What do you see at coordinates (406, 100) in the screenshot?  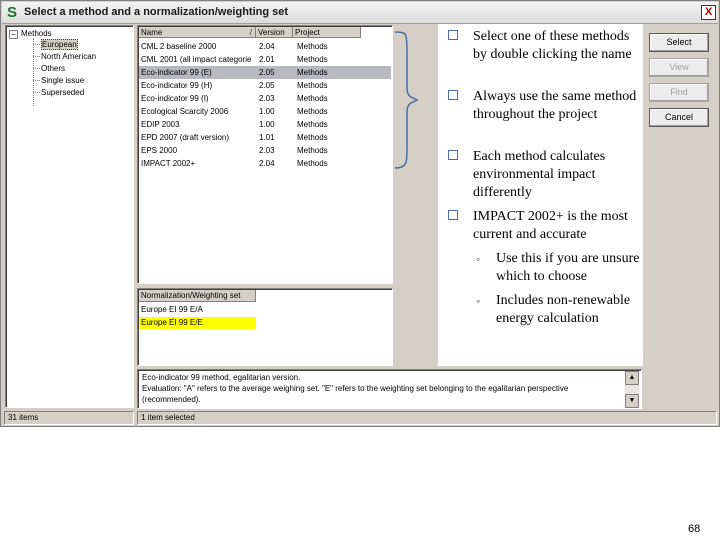 I see `bracket-icon` at bounding box center [406, 100].